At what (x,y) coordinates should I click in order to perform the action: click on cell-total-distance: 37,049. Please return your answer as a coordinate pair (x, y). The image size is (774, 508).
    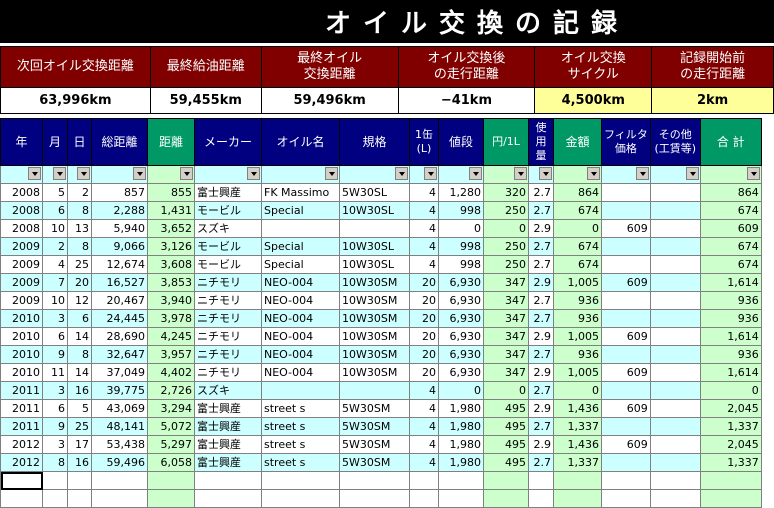
    Looking at the image, I should click on (119, 372).